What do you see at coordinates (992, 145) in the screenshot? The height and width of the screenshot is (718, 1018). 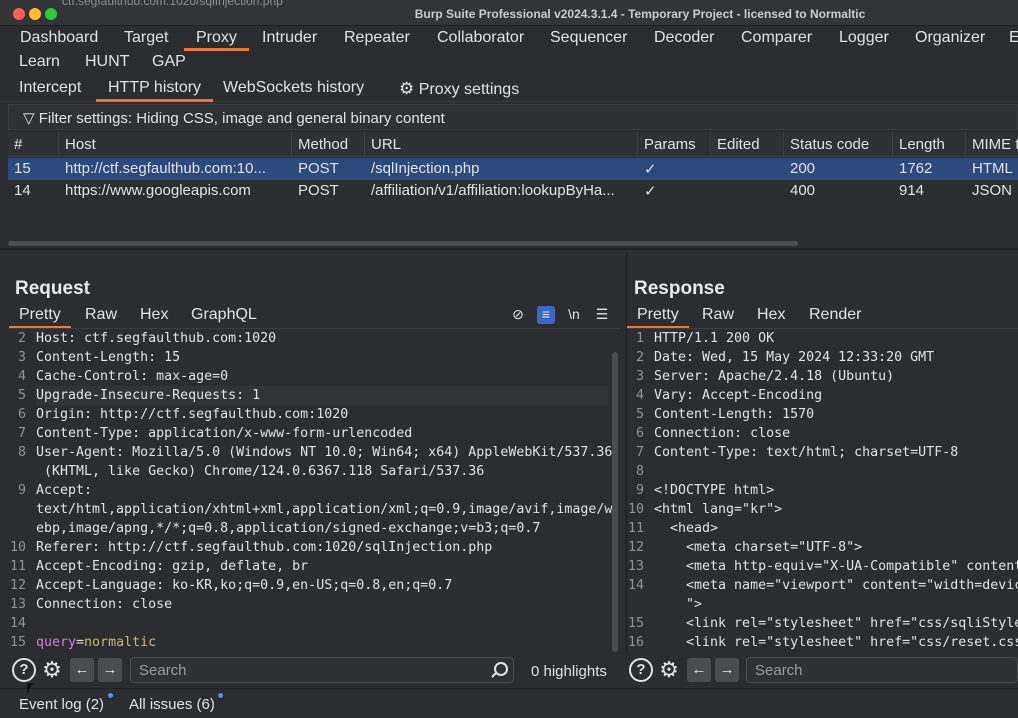 I see `col-header-mime: MIME ty` at bounding box center [992, 145].